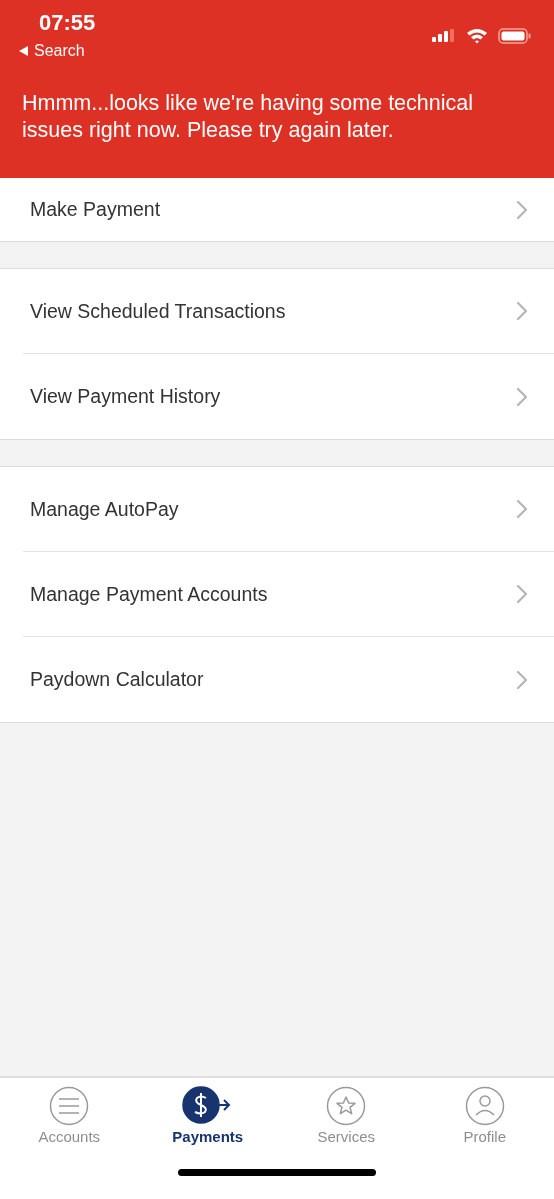 The width and height of the screenshot is (554, 1199). Describe the element at coordinates (288, 594) in the screenshot. I see `menu-item: Manage Payment Accounts` at that location.